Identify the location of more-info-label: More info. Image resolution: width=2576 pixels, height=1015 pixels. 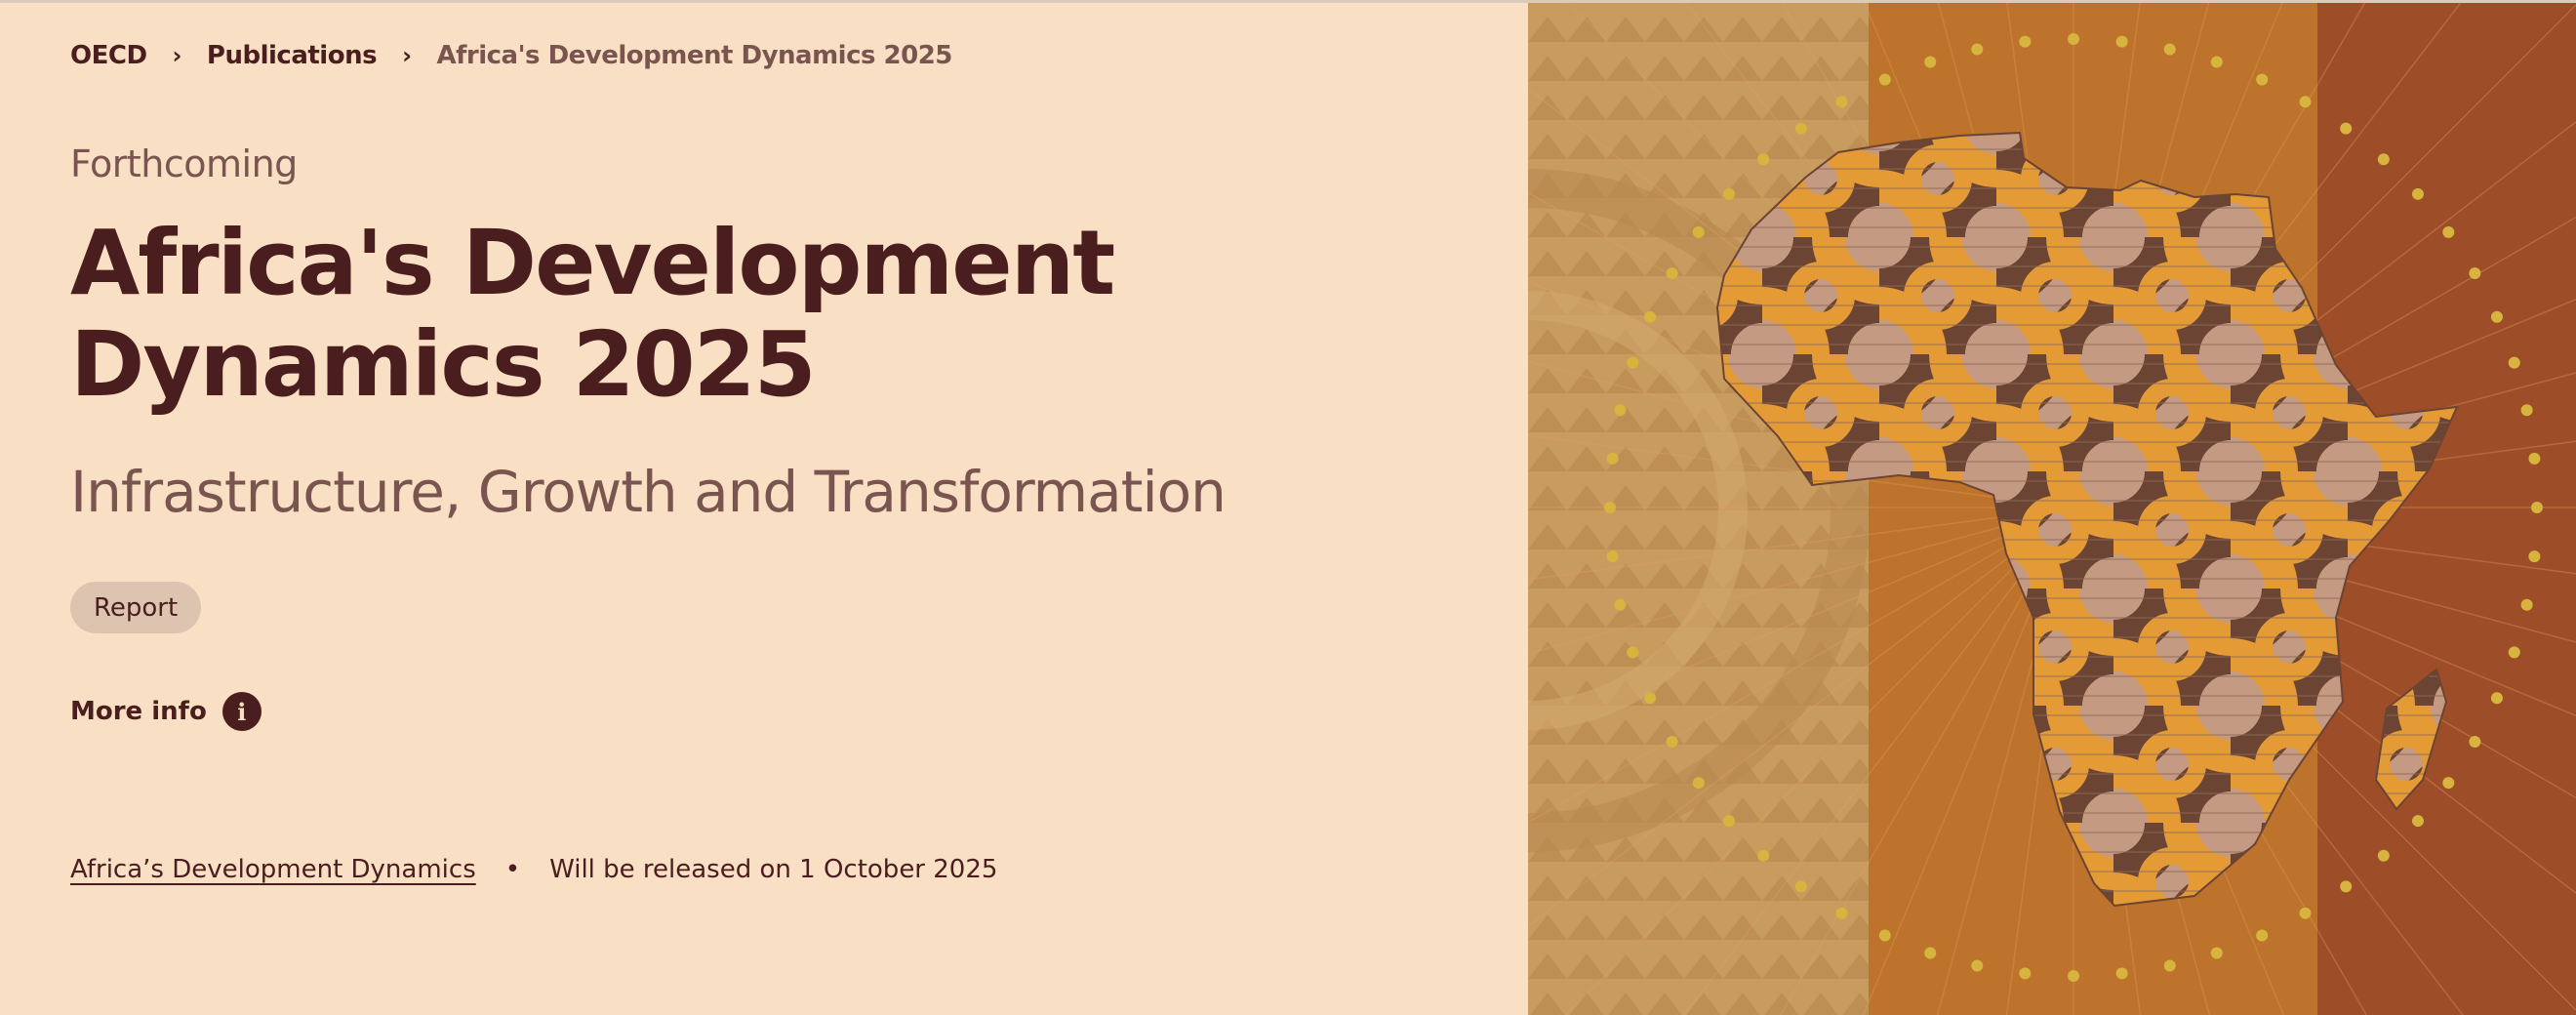
(138, 711).